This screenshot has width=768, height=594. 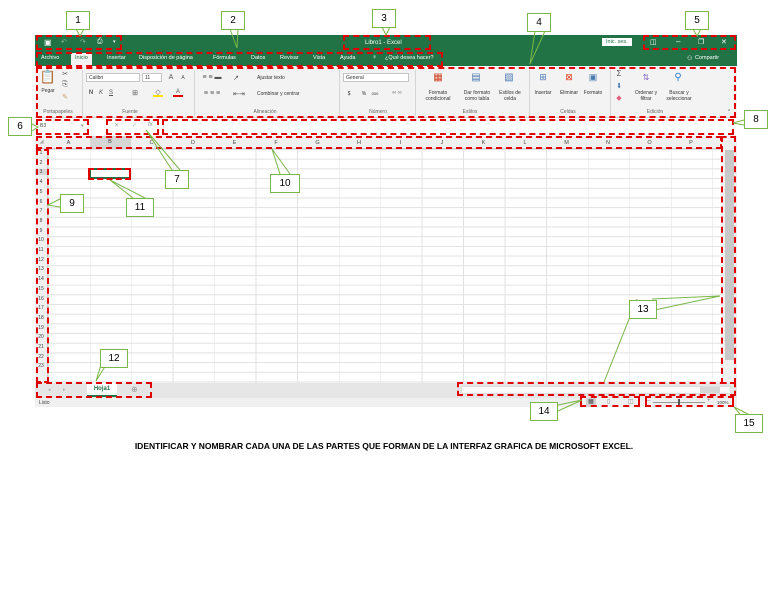 I want to click on callout-6: 6, so click(x=20, y=126).